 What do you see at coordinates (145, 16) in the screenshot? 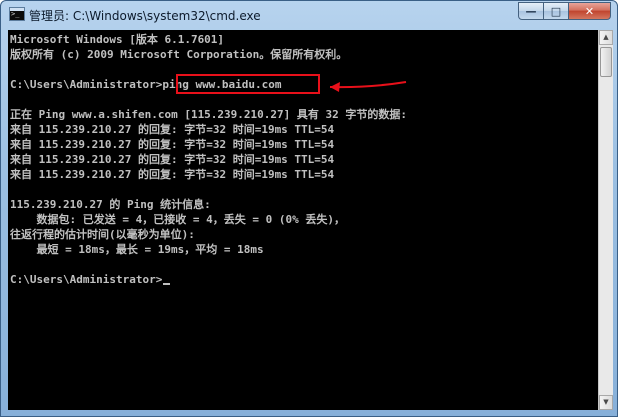
I see `window-title: 管理员: C:\Windows\system32\cmd.exe` at bounding box center [145, 16].